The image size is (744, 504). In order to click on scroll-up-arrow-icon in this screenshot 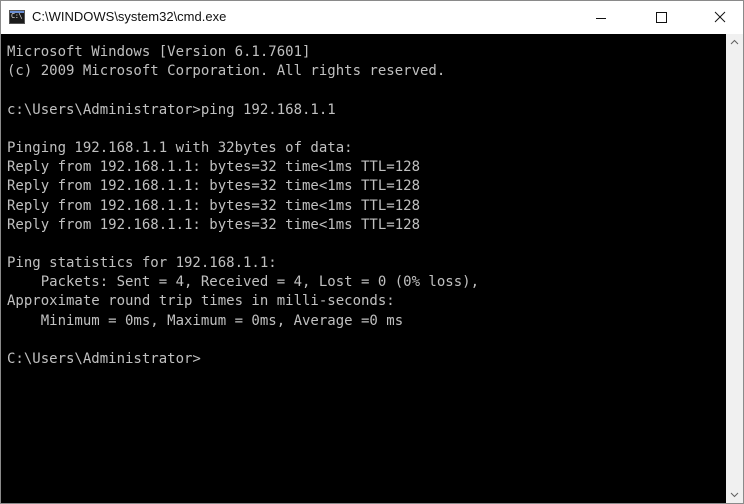, I will do `click(734, 42)`.